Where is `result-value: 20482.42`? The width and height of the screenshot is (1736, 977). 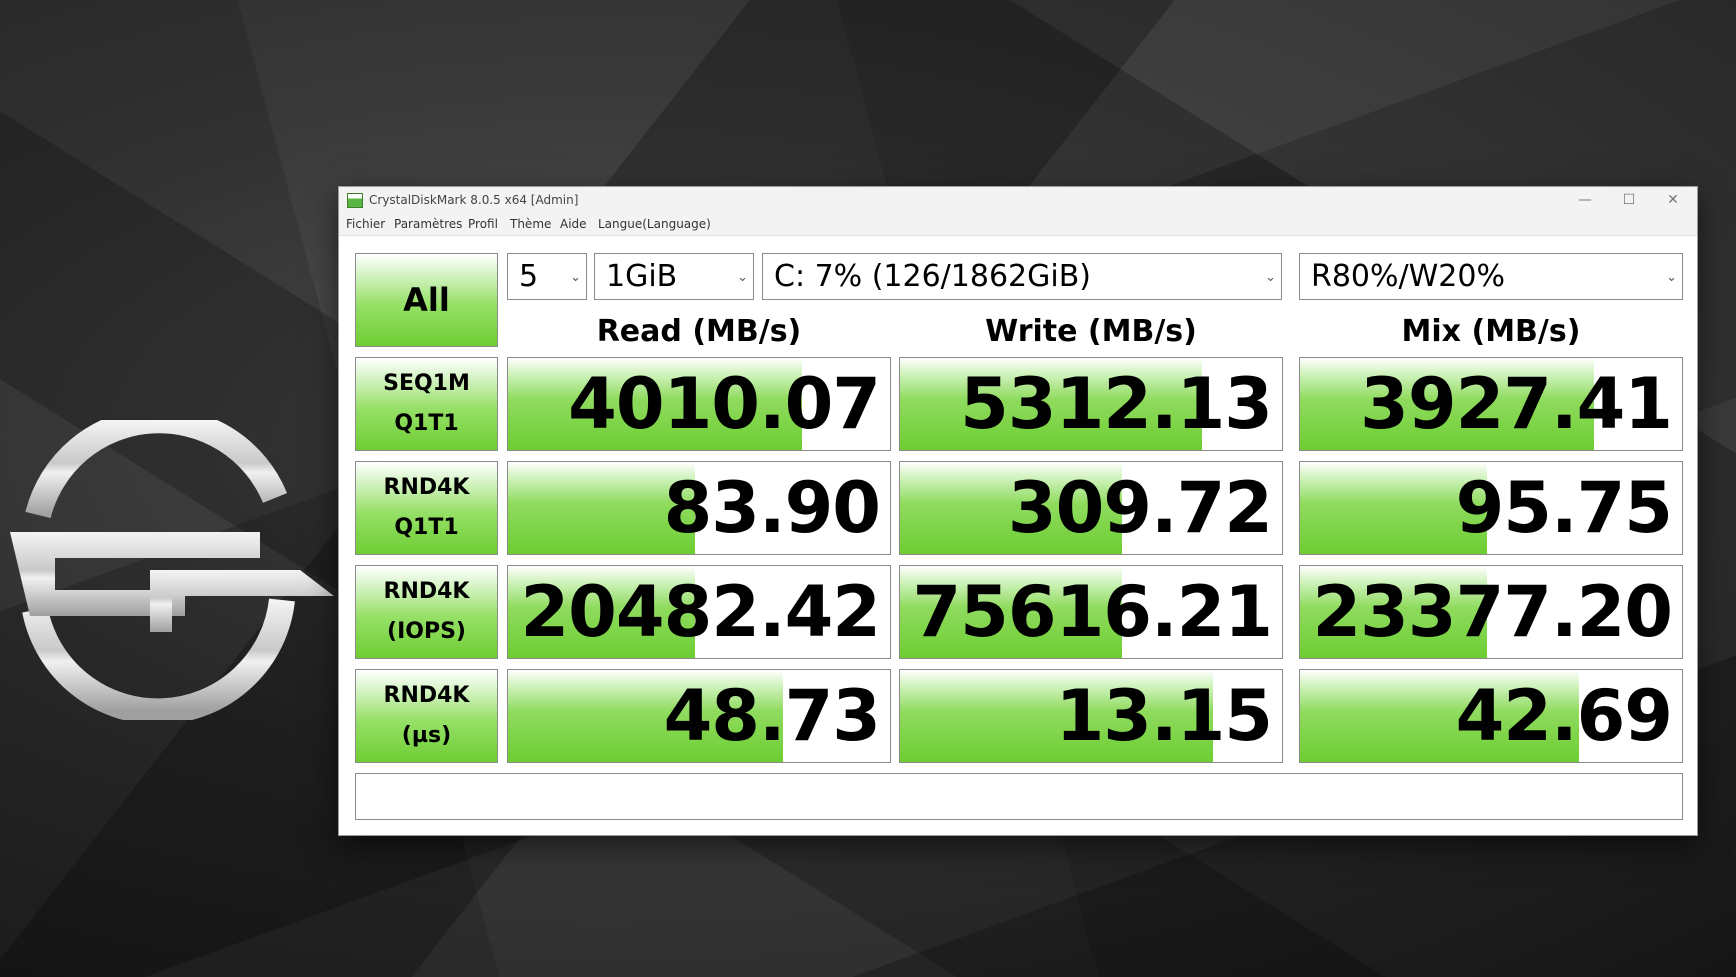
result-value: 20482.42 is located at coordinates (700, 612).